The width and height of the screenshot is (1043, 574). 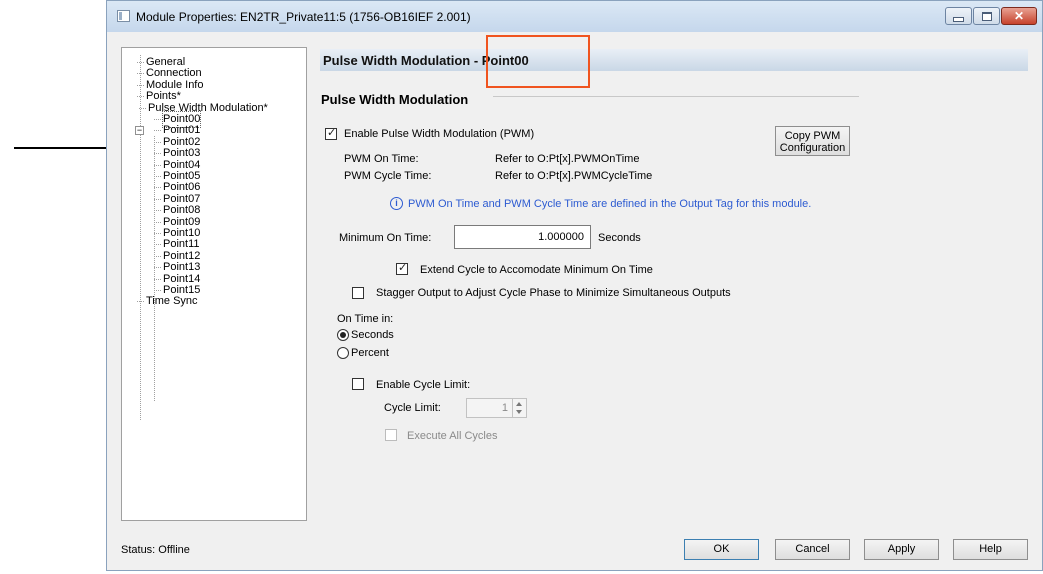 I want to click on maximize-icon, so click(x=986, y=16).